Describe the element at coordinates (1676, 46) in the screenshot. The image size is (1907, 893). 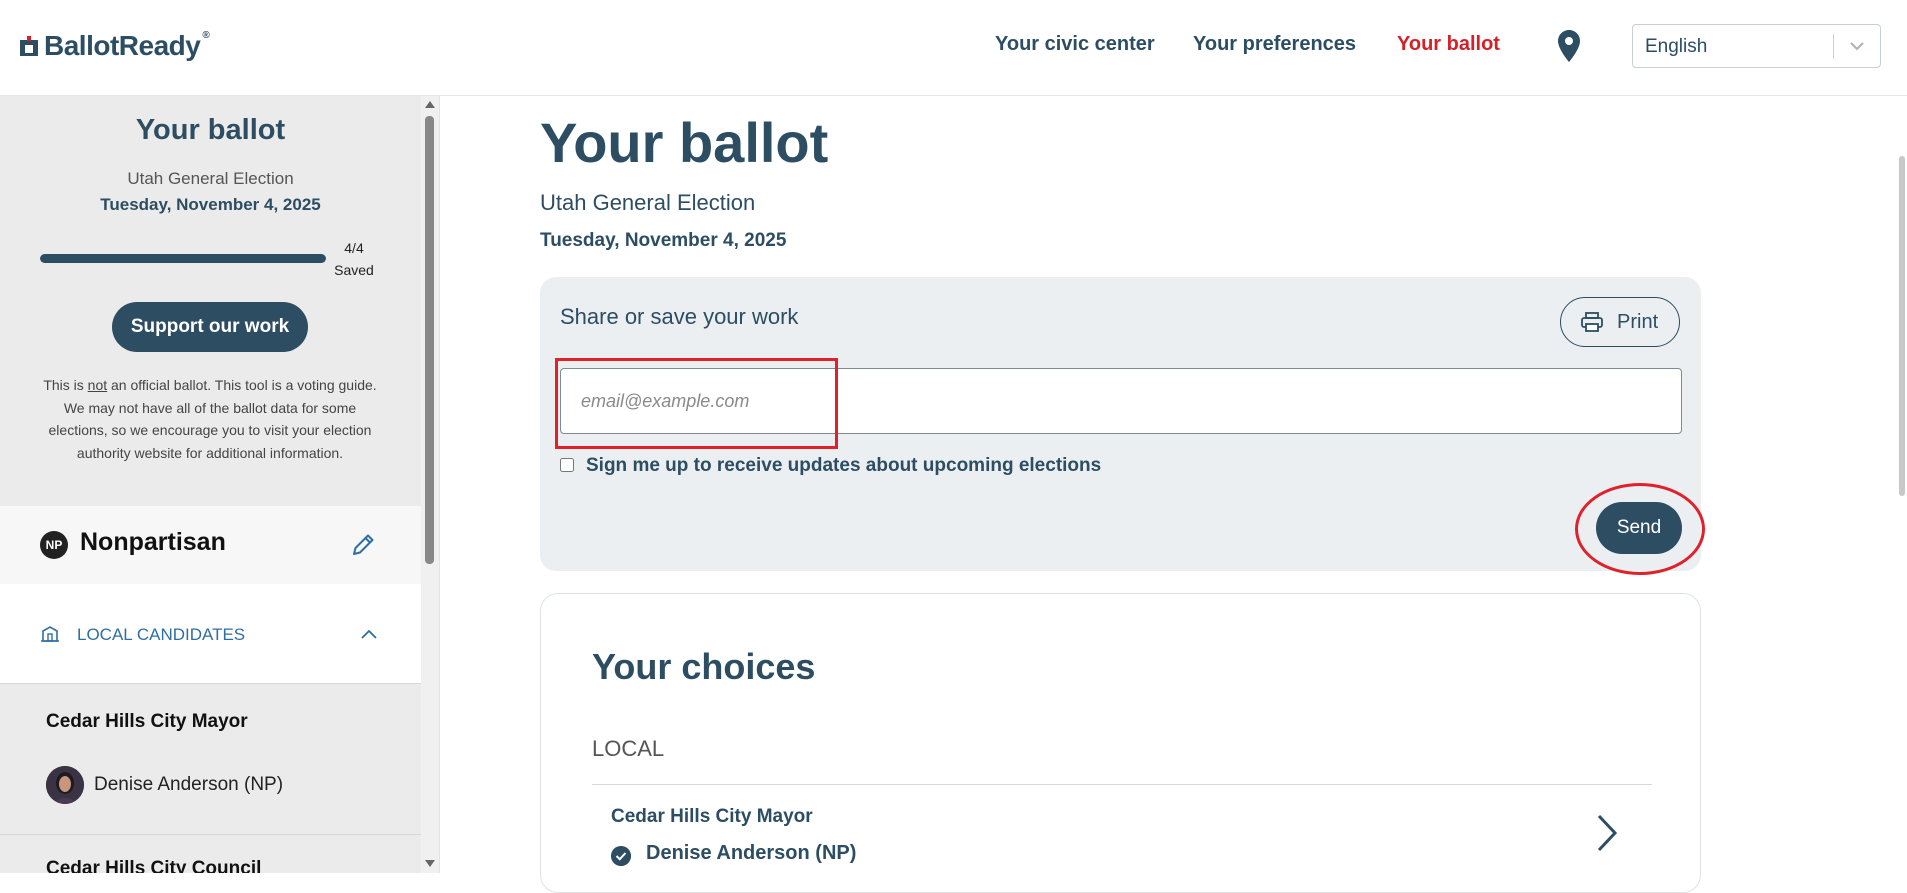
I see `language-value: English` at that location.